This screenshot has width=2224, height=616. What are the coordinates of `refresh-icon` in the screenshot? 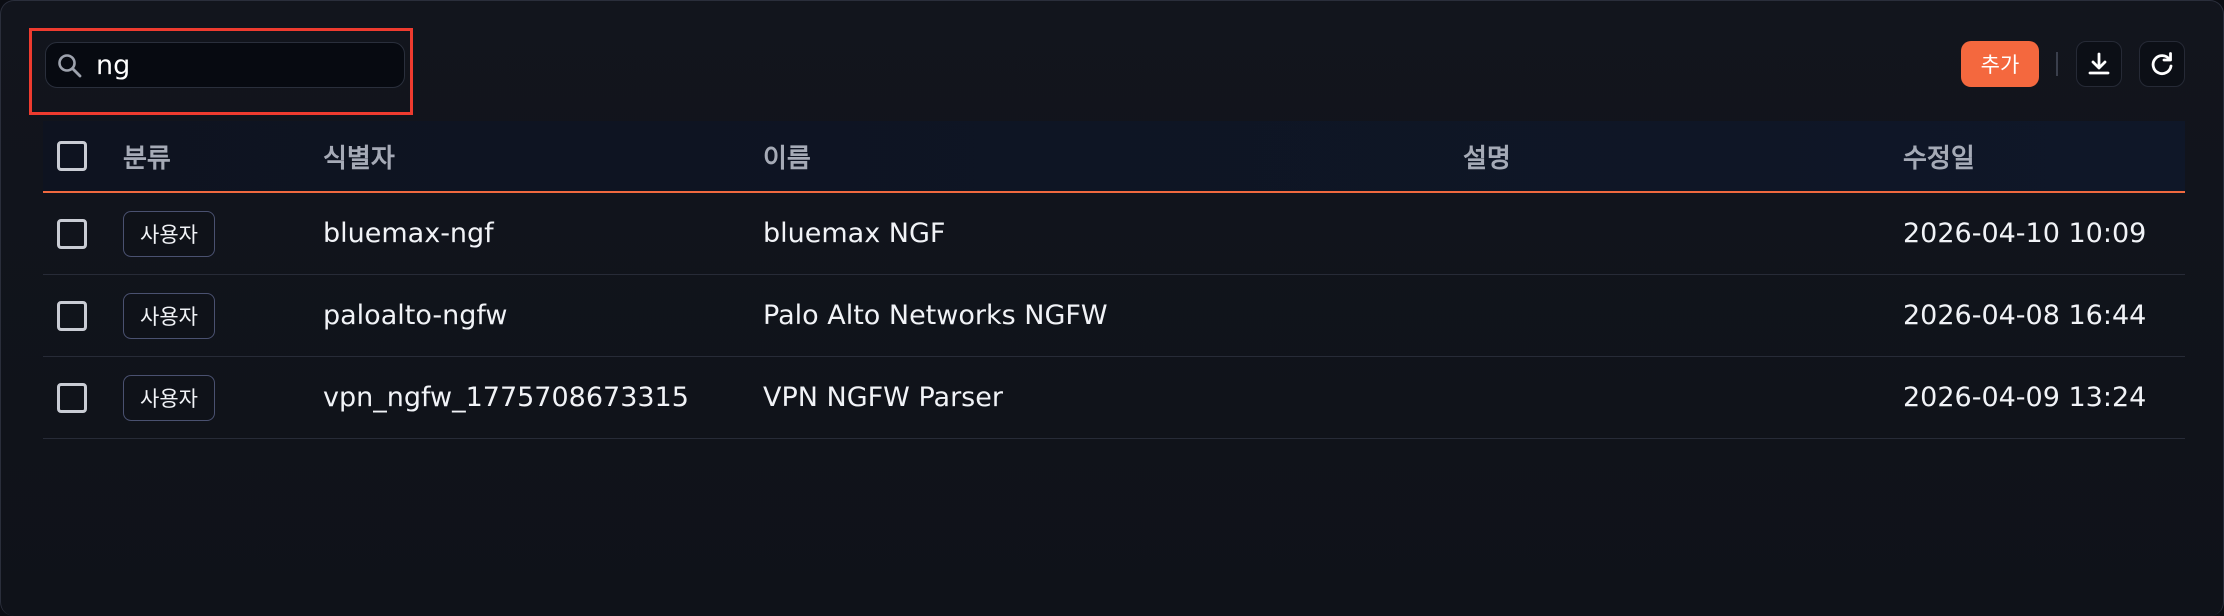 It's located at (2162, 64).